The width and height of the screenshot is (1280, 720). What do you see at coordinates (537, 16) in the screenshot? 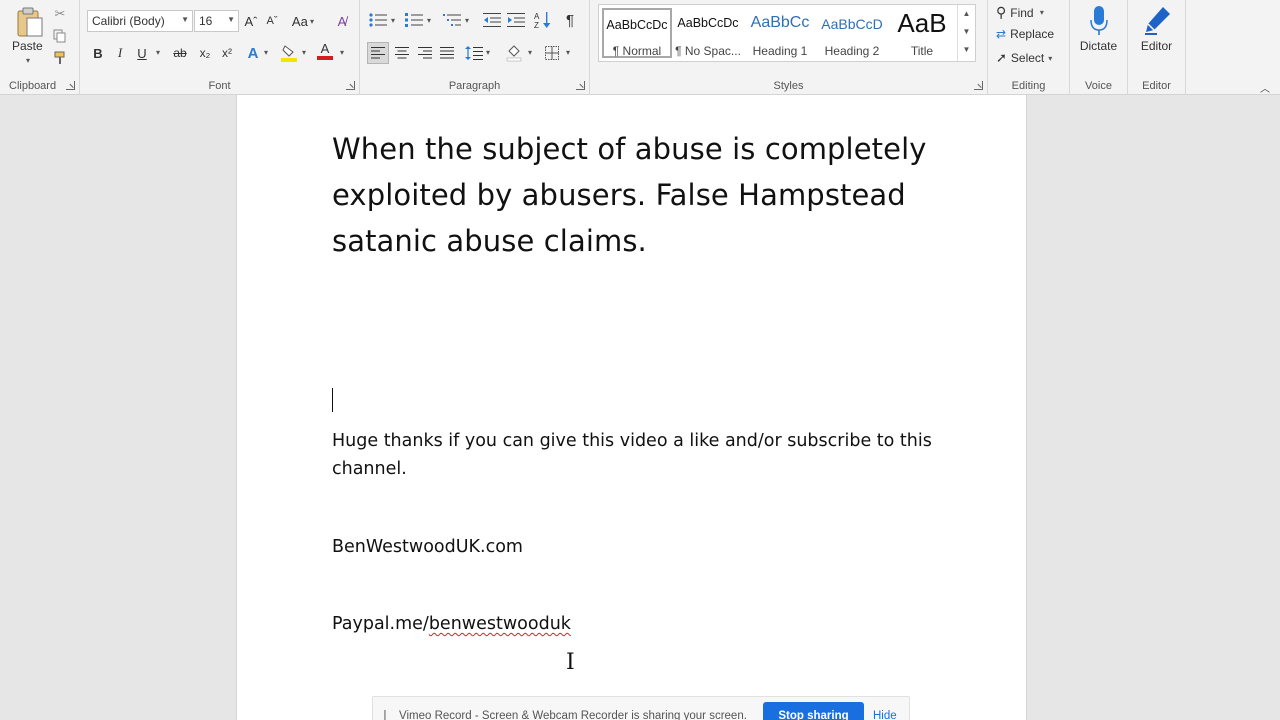
I see `svg-text: A` at bounding box center [537, 16].